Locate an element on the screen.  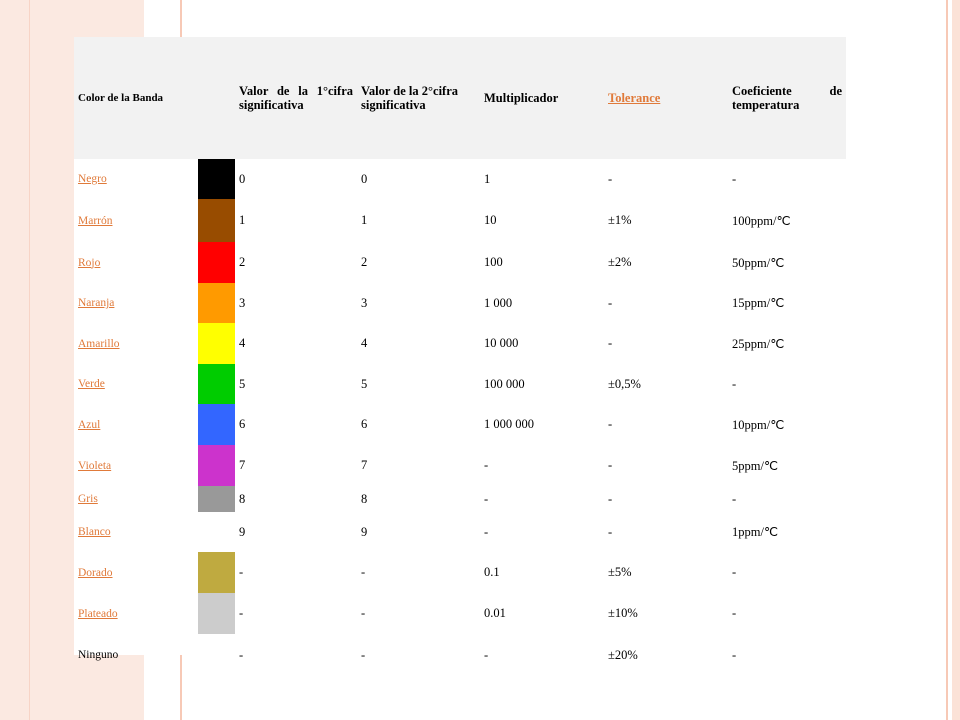
header-first-digit: Valor de la 1°cifra significativa is located at coordinates (296, 98).